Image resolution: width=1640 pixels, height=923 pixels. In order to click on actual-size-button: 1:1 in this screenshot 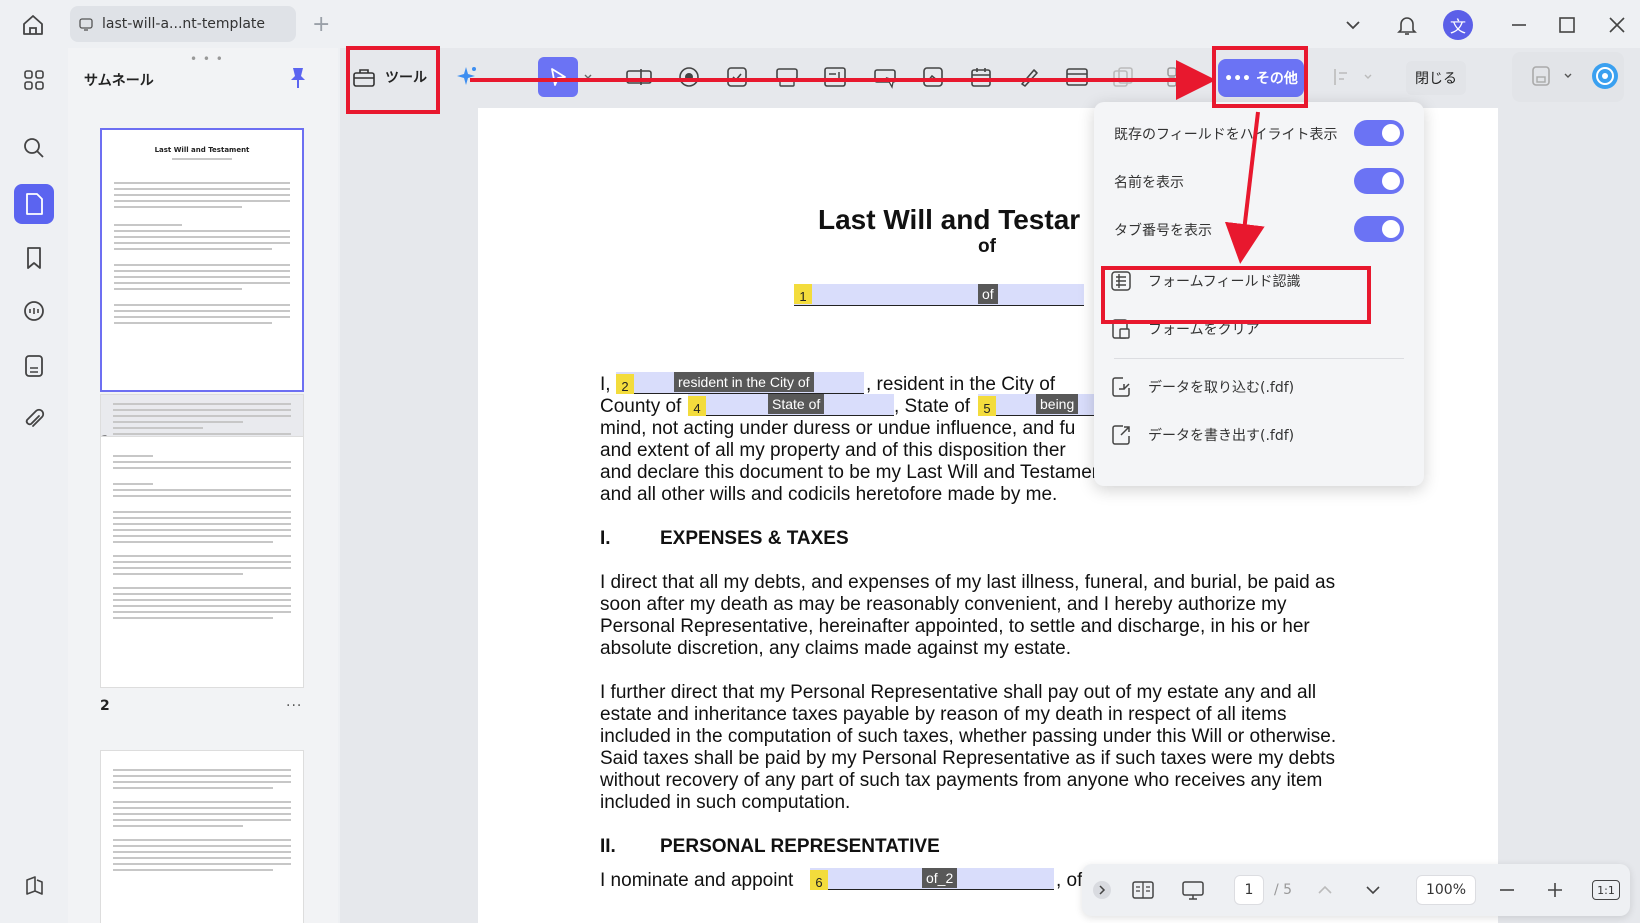, I will do `click(1606, 890)`.